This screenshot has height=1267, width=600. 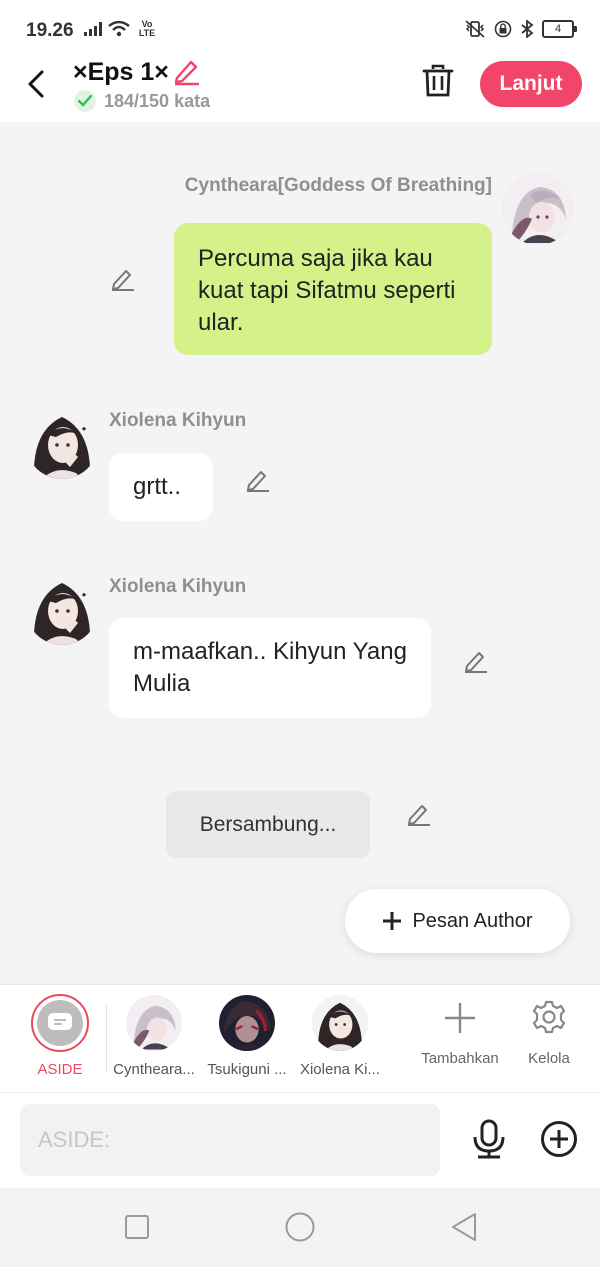 I want to click on triangle-icon, so click(x=464, y=1227).